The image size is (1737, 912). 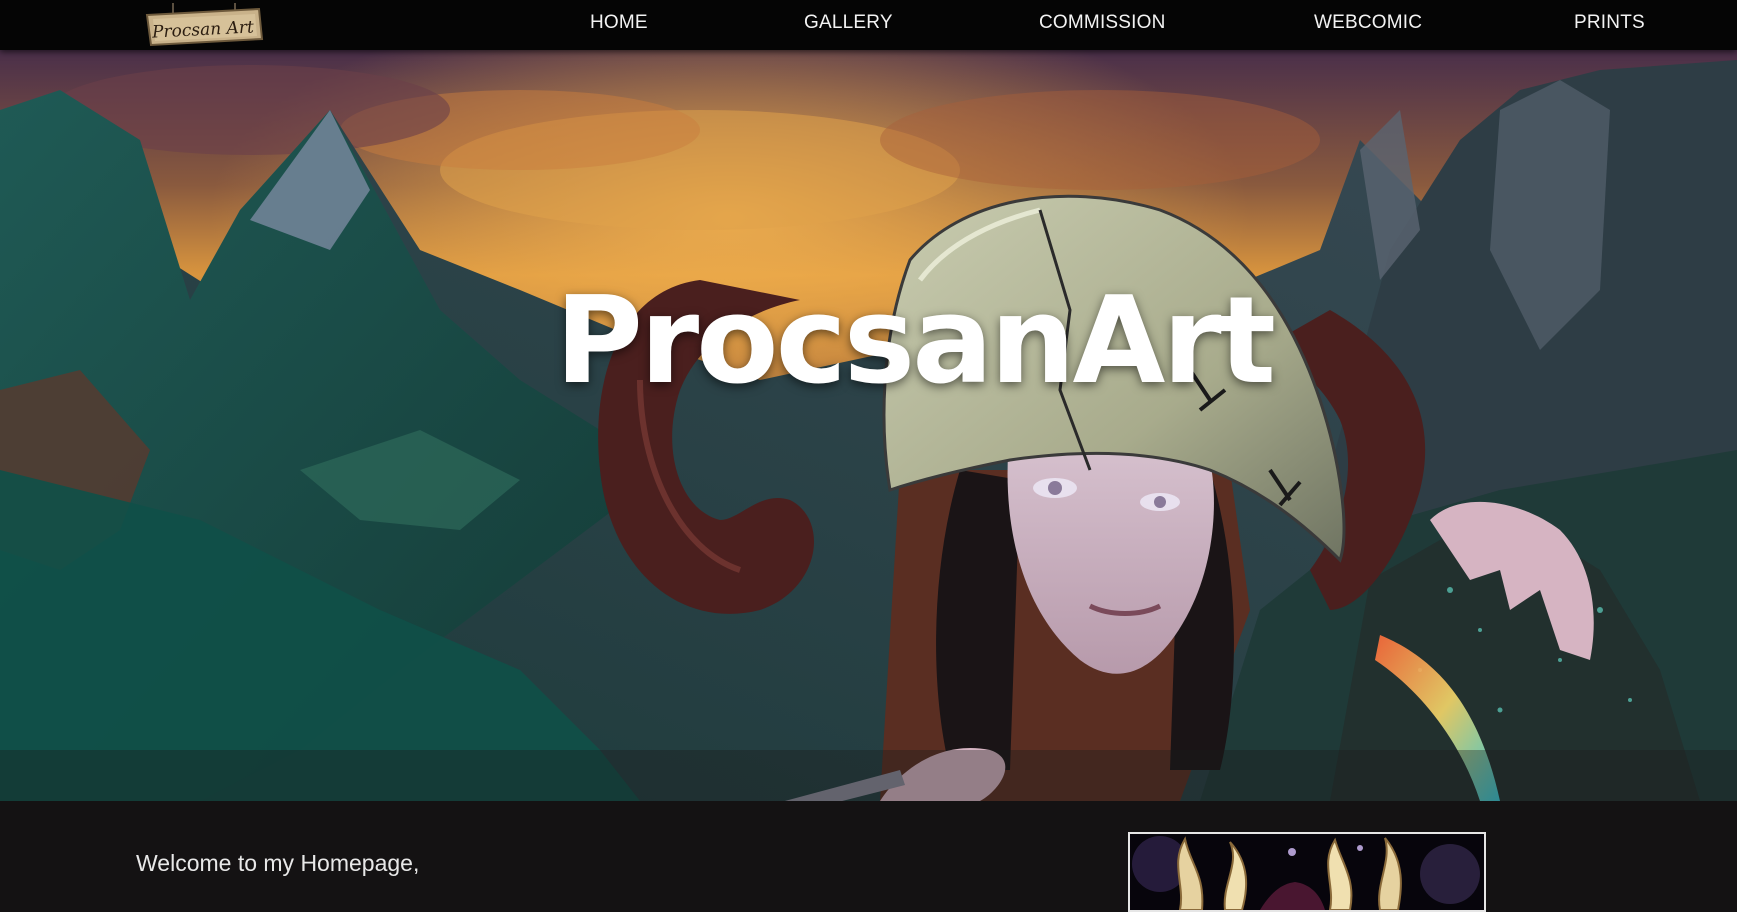 I want to click on main-content: Welcome to my Homepage,, so click(x=868, y=856).